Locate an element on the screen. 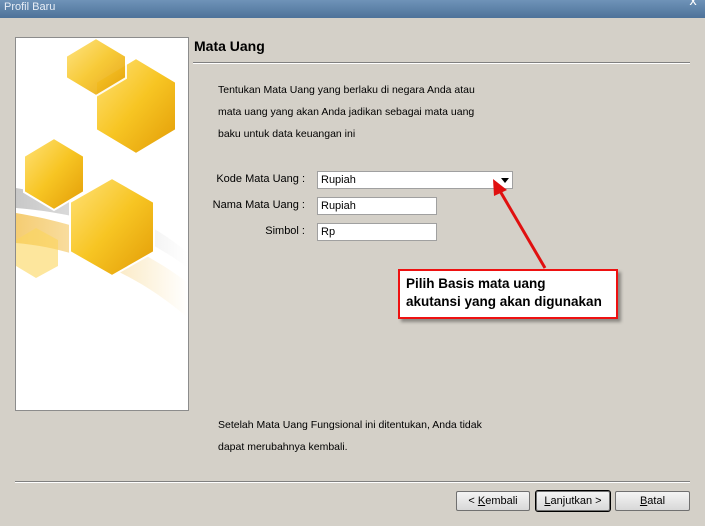  back-button: < Kembali is located at coordinates (493, 501).